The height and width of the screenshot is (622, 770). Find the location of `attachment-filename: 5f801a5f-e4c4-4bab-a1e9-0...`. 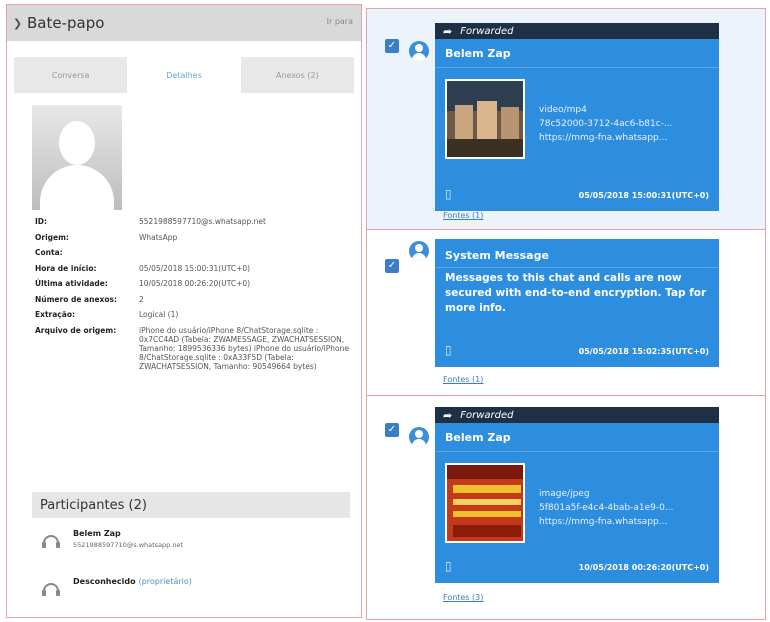

attachment-filename: 5f801a5f-e4c4-4bab-a1e9-0... is located at coordinates (606, 508).